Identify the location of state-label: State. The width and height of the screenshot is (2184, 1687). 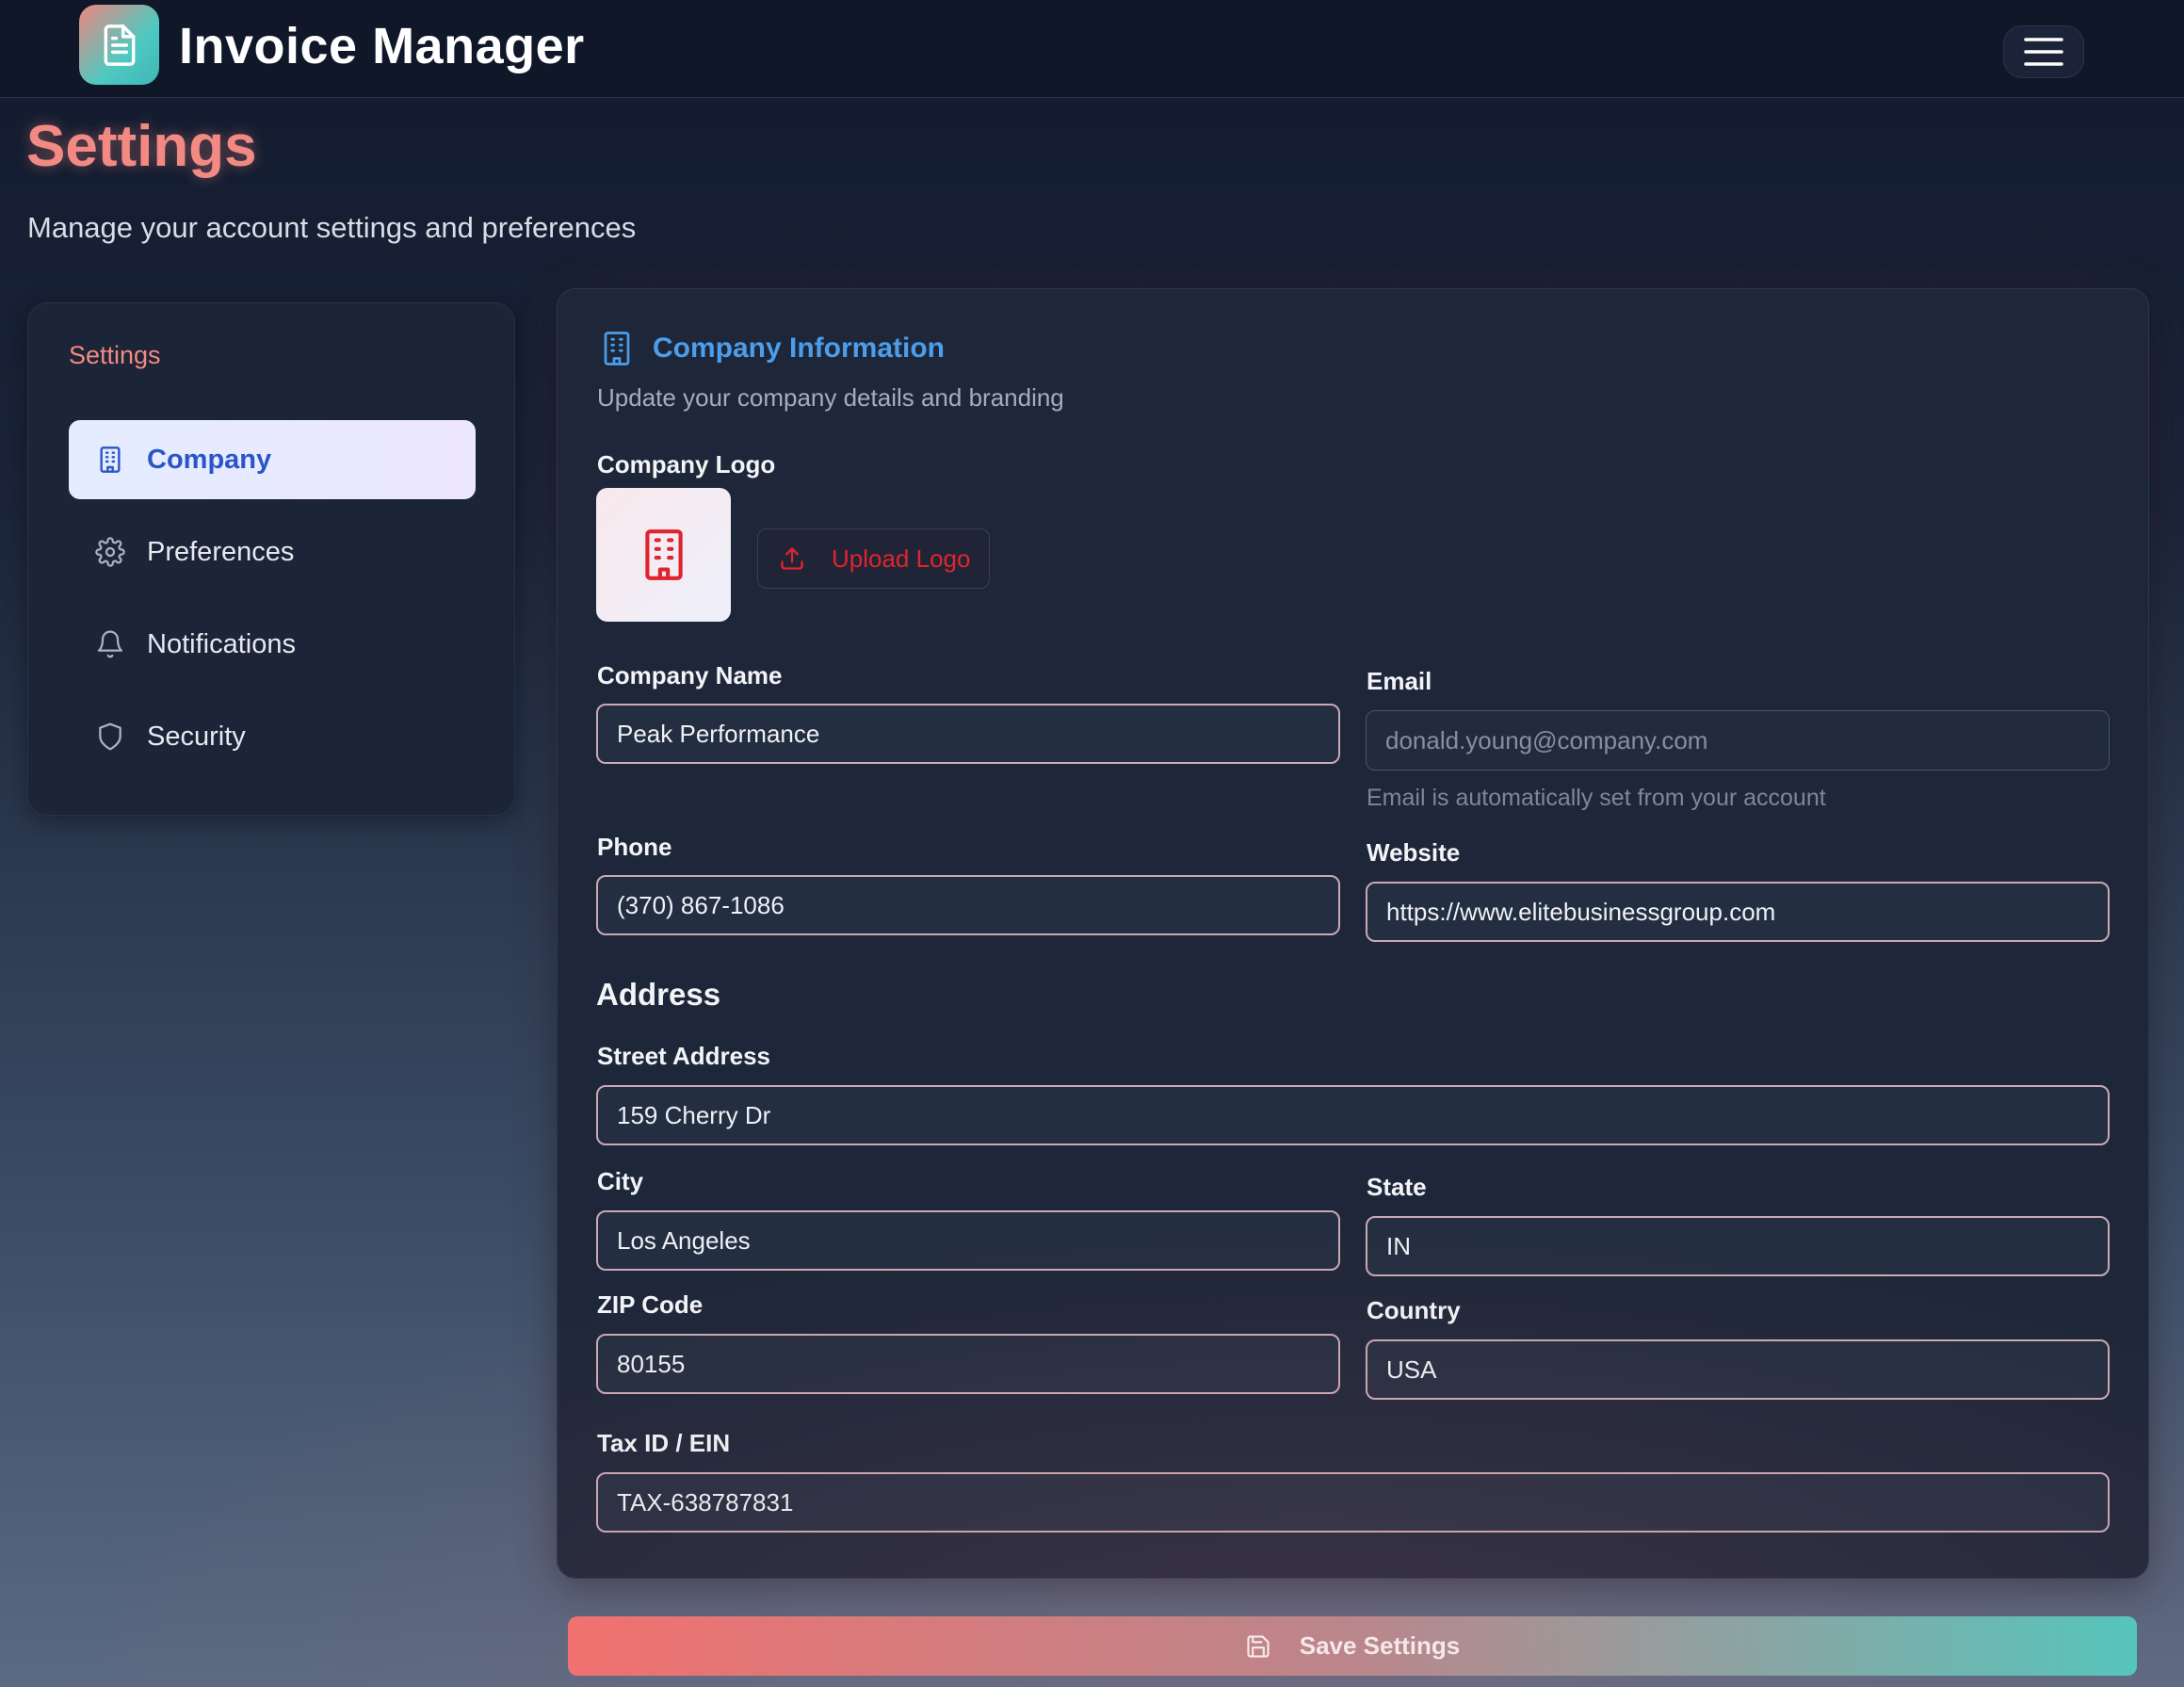
(1397, 1187).